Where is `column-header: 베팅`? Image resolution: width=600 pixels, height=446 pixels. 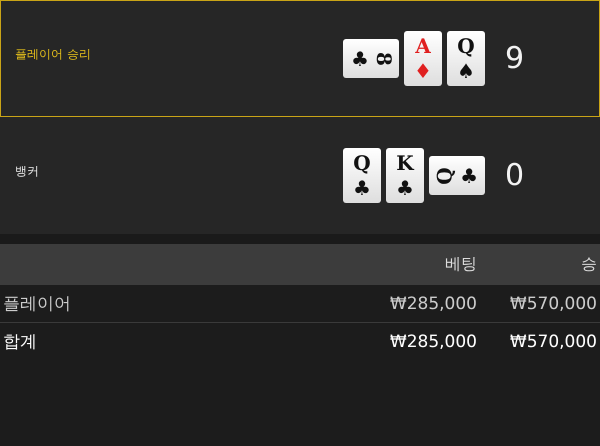 column-header: 베팅 is located at coordinates (460, 264).